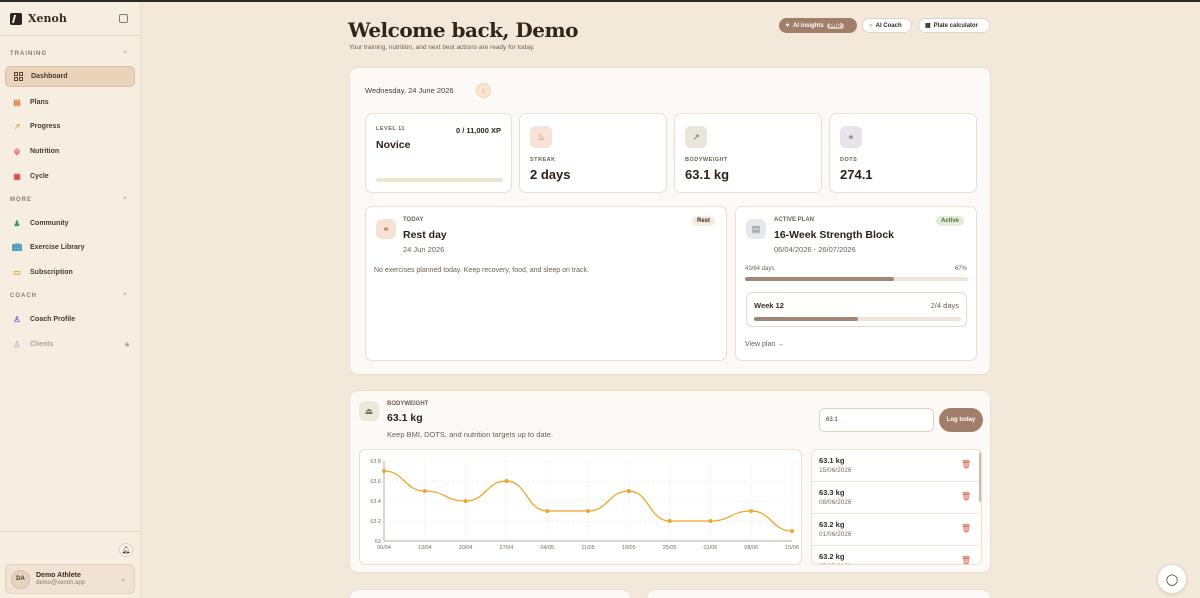 This screenshot has height=598, width=1200. I want to click on bodyweight-section-value: 63.1 kg, so click(405, 418).